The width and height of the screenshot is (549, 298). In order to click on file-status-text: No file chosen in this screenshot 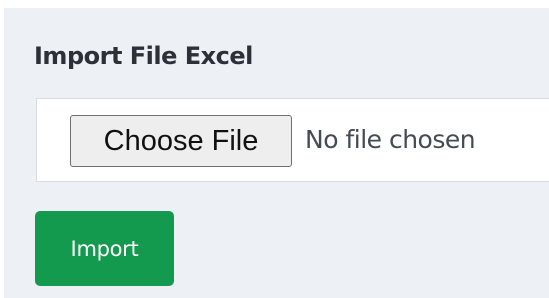, I will do `click(390, 139)`.